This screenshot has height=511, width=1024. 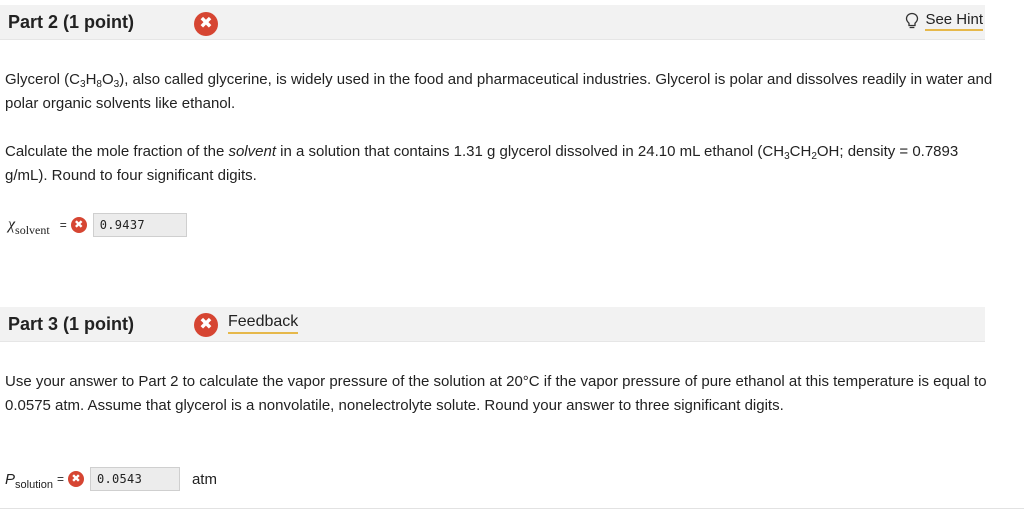 I want to click on part2-header: Part 2 (1 point) ✖ See Hint, so click(x=492, y=22).